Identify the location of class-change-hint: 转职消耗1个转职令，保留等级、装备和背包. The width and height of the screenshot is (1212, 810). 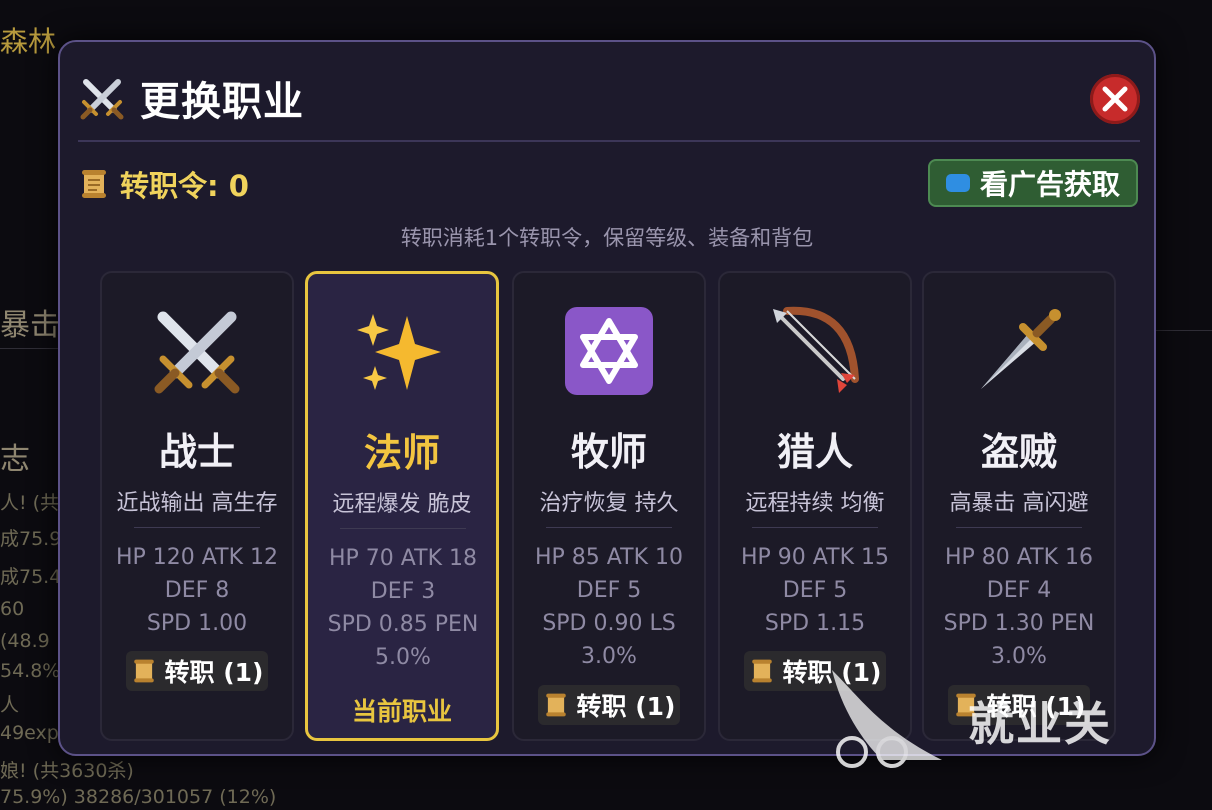
(607, 238).